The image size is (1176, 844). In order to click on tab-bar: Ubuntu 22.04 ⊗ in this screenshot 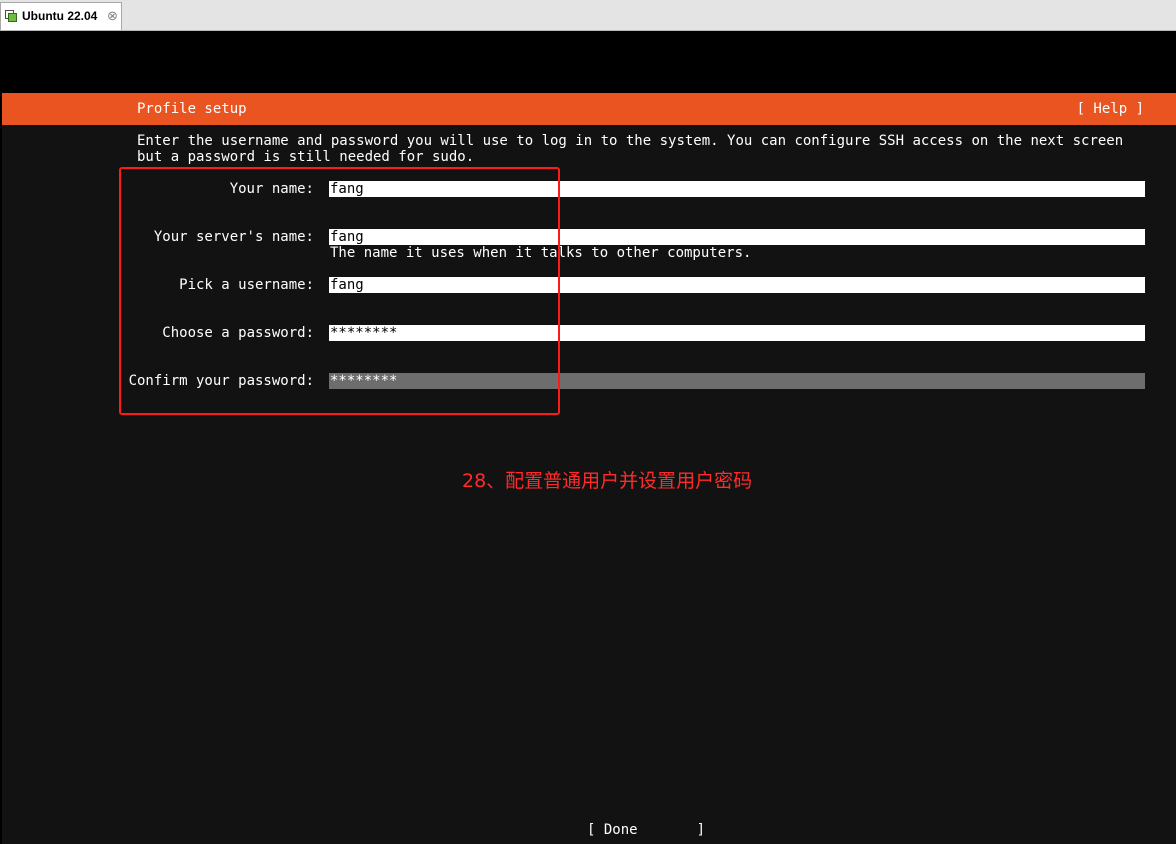, I will do `click(588, 15)`.